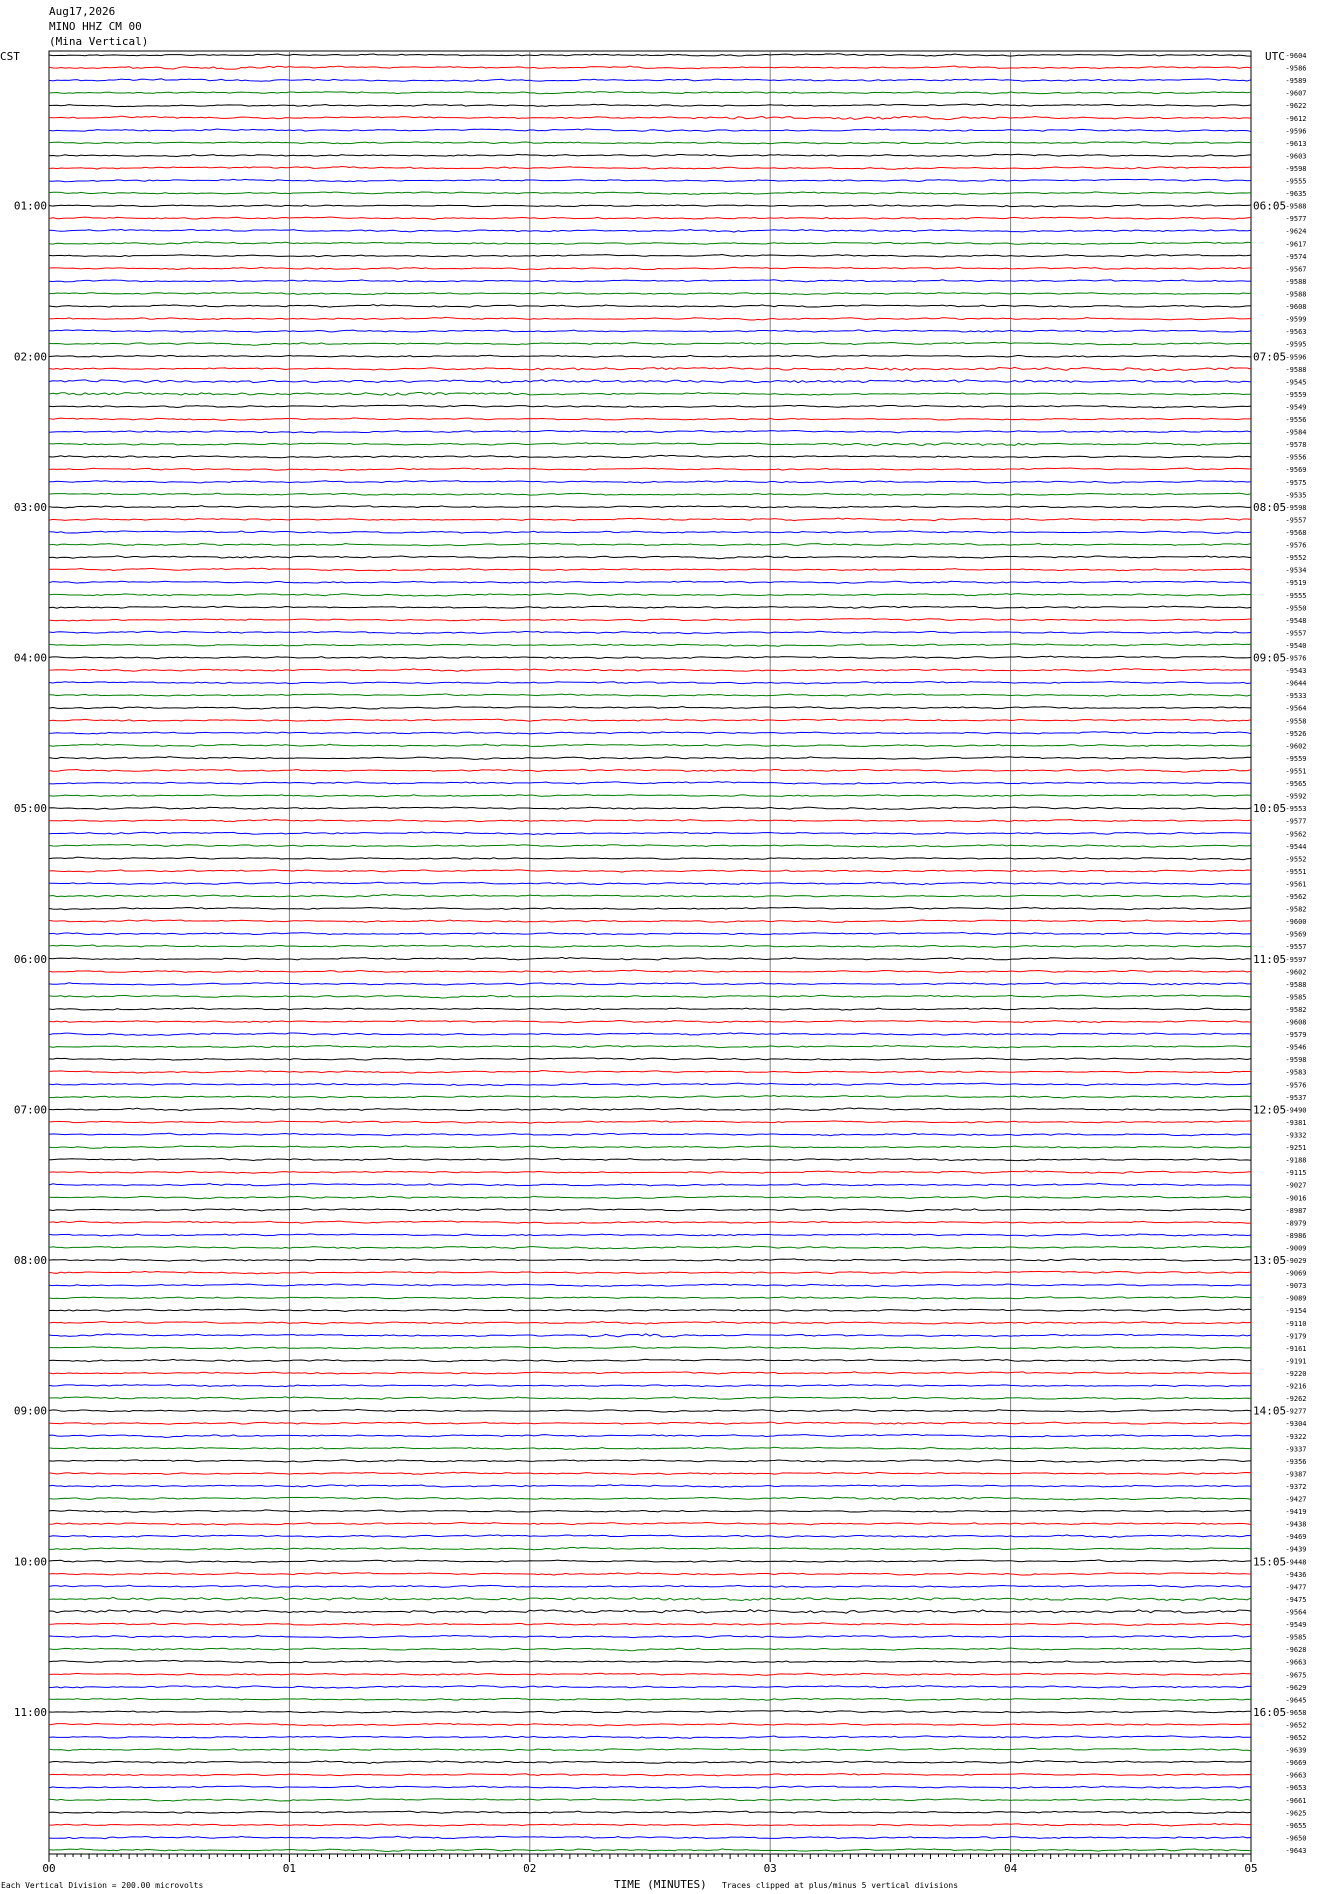 The height and width of the screenshot is (1894, 1330). I want to click on trace-offset-label: -9322, so click(1295, 1437).